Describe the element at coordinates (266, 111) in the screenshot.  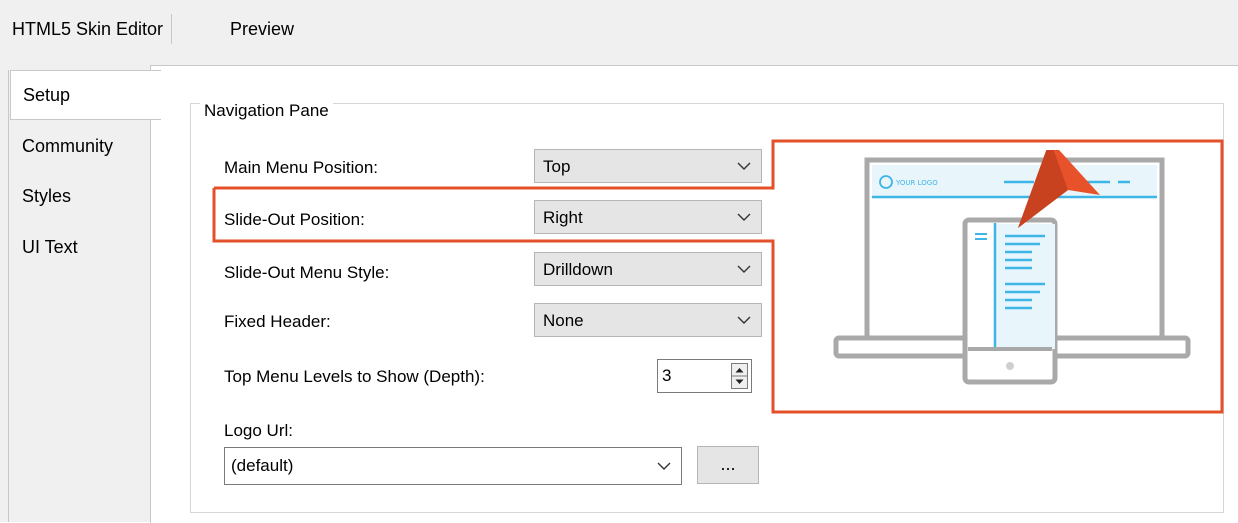
I see `navigation-pane-legend: Navigation Pane` at that location.